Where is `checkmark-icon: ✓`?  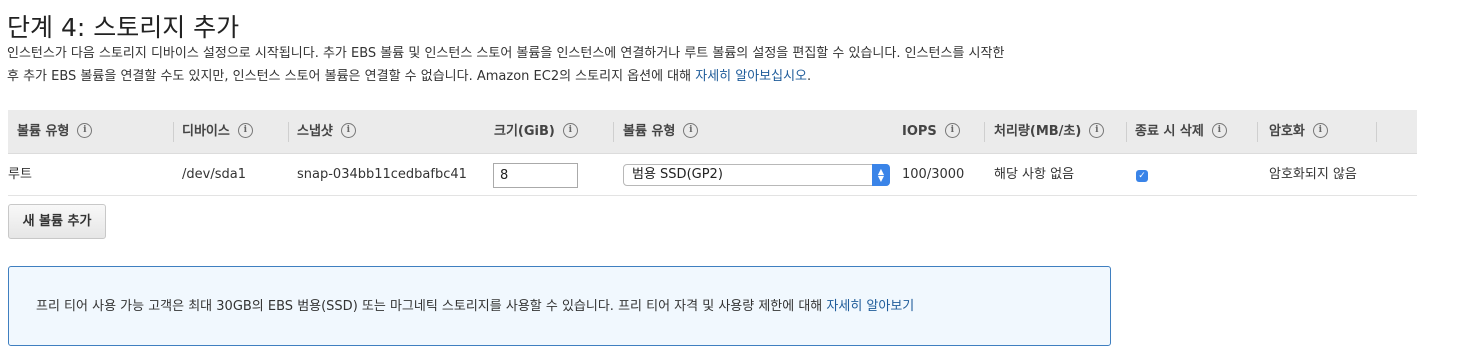 checkmark-icon: ✓ is located at coordinates (1142, 176).